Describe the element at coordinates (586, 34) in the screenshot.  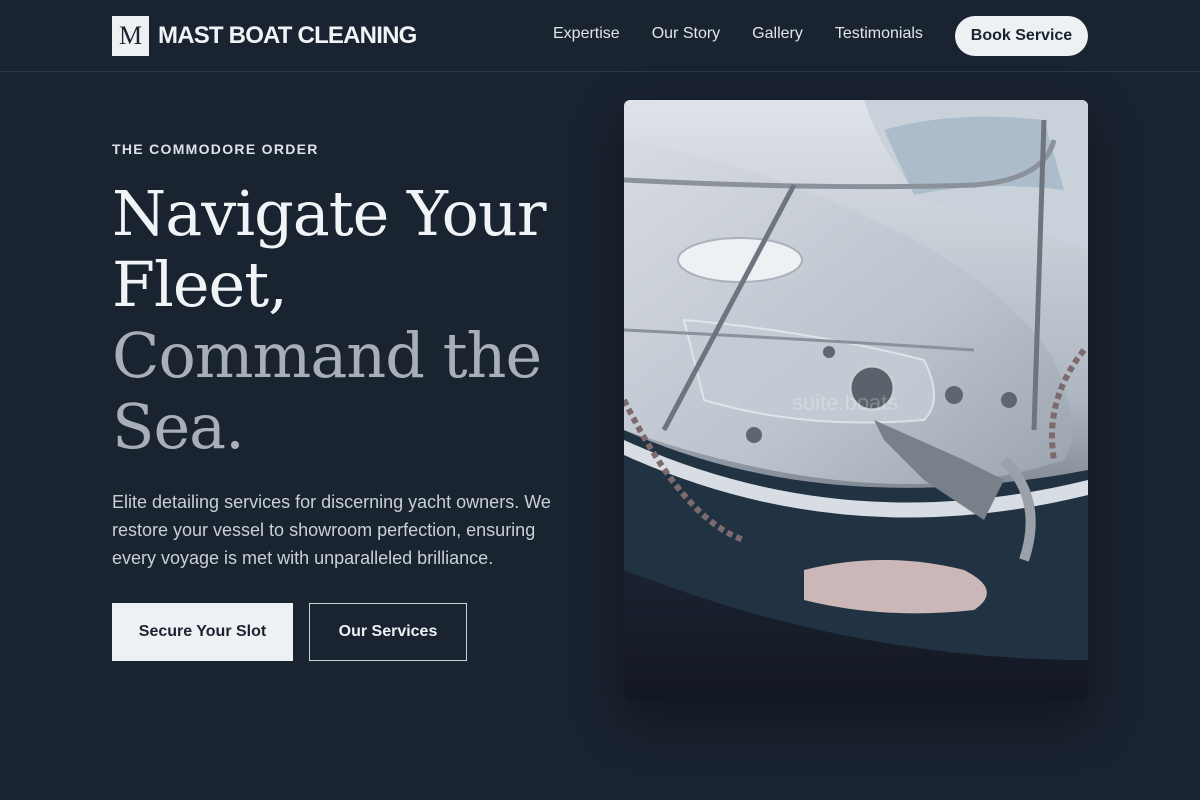
I see `nav-link-expertise: Expertise` at that location.